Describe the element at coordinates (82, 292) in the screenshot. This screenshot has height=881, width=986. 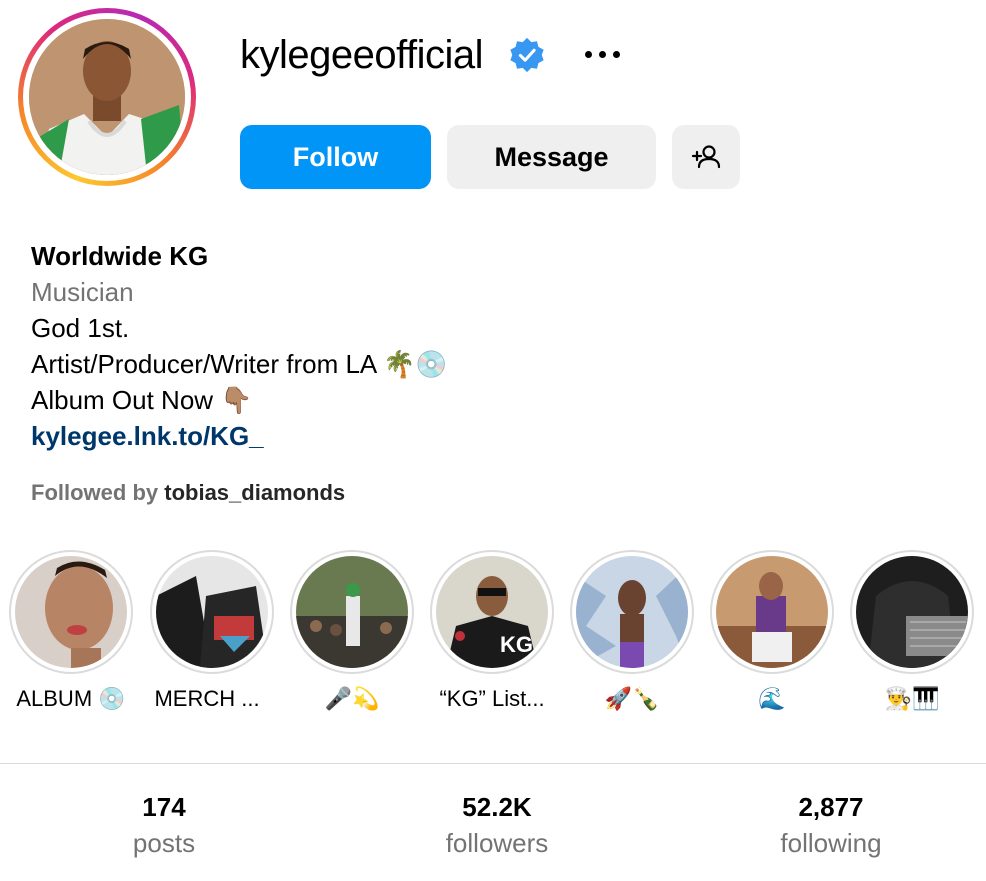
I see `profile-category: Musician` at that location.